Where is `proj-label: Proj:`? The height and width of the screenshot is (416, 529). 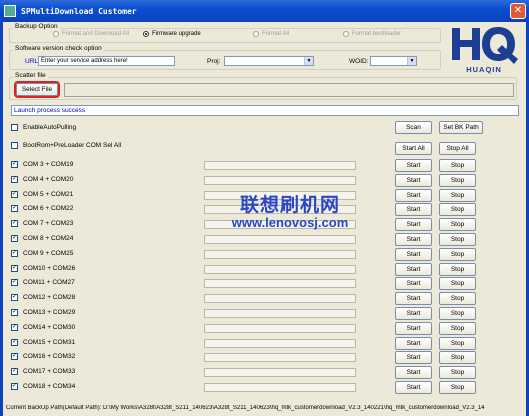
proj-label: Proj: is located at coordinates (214, 61).